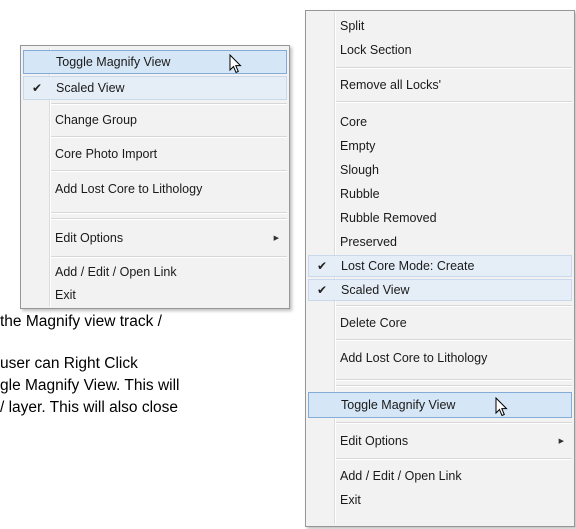  I want to click on menu-item-label: Rubble Removed, so click(388, 218).